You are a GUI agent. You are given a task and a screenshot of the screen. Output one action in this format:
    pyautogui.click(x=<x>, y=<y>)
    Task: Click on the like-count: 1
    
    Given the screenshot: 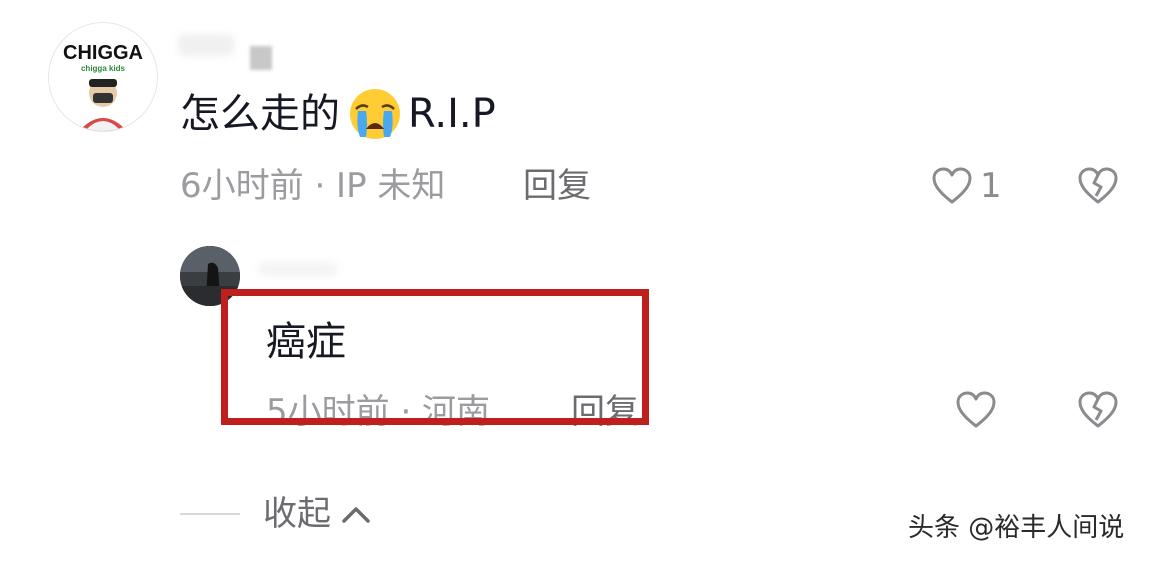 What is the action you would take?
    pyautogui.click(x=991, y=186)
    